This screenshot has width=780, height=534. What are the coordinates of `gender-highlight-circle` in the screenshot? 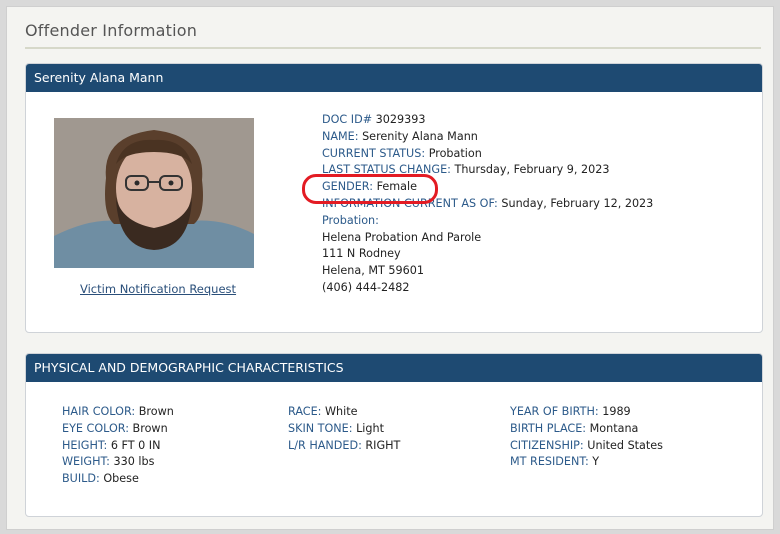 It's located at (370, 189).